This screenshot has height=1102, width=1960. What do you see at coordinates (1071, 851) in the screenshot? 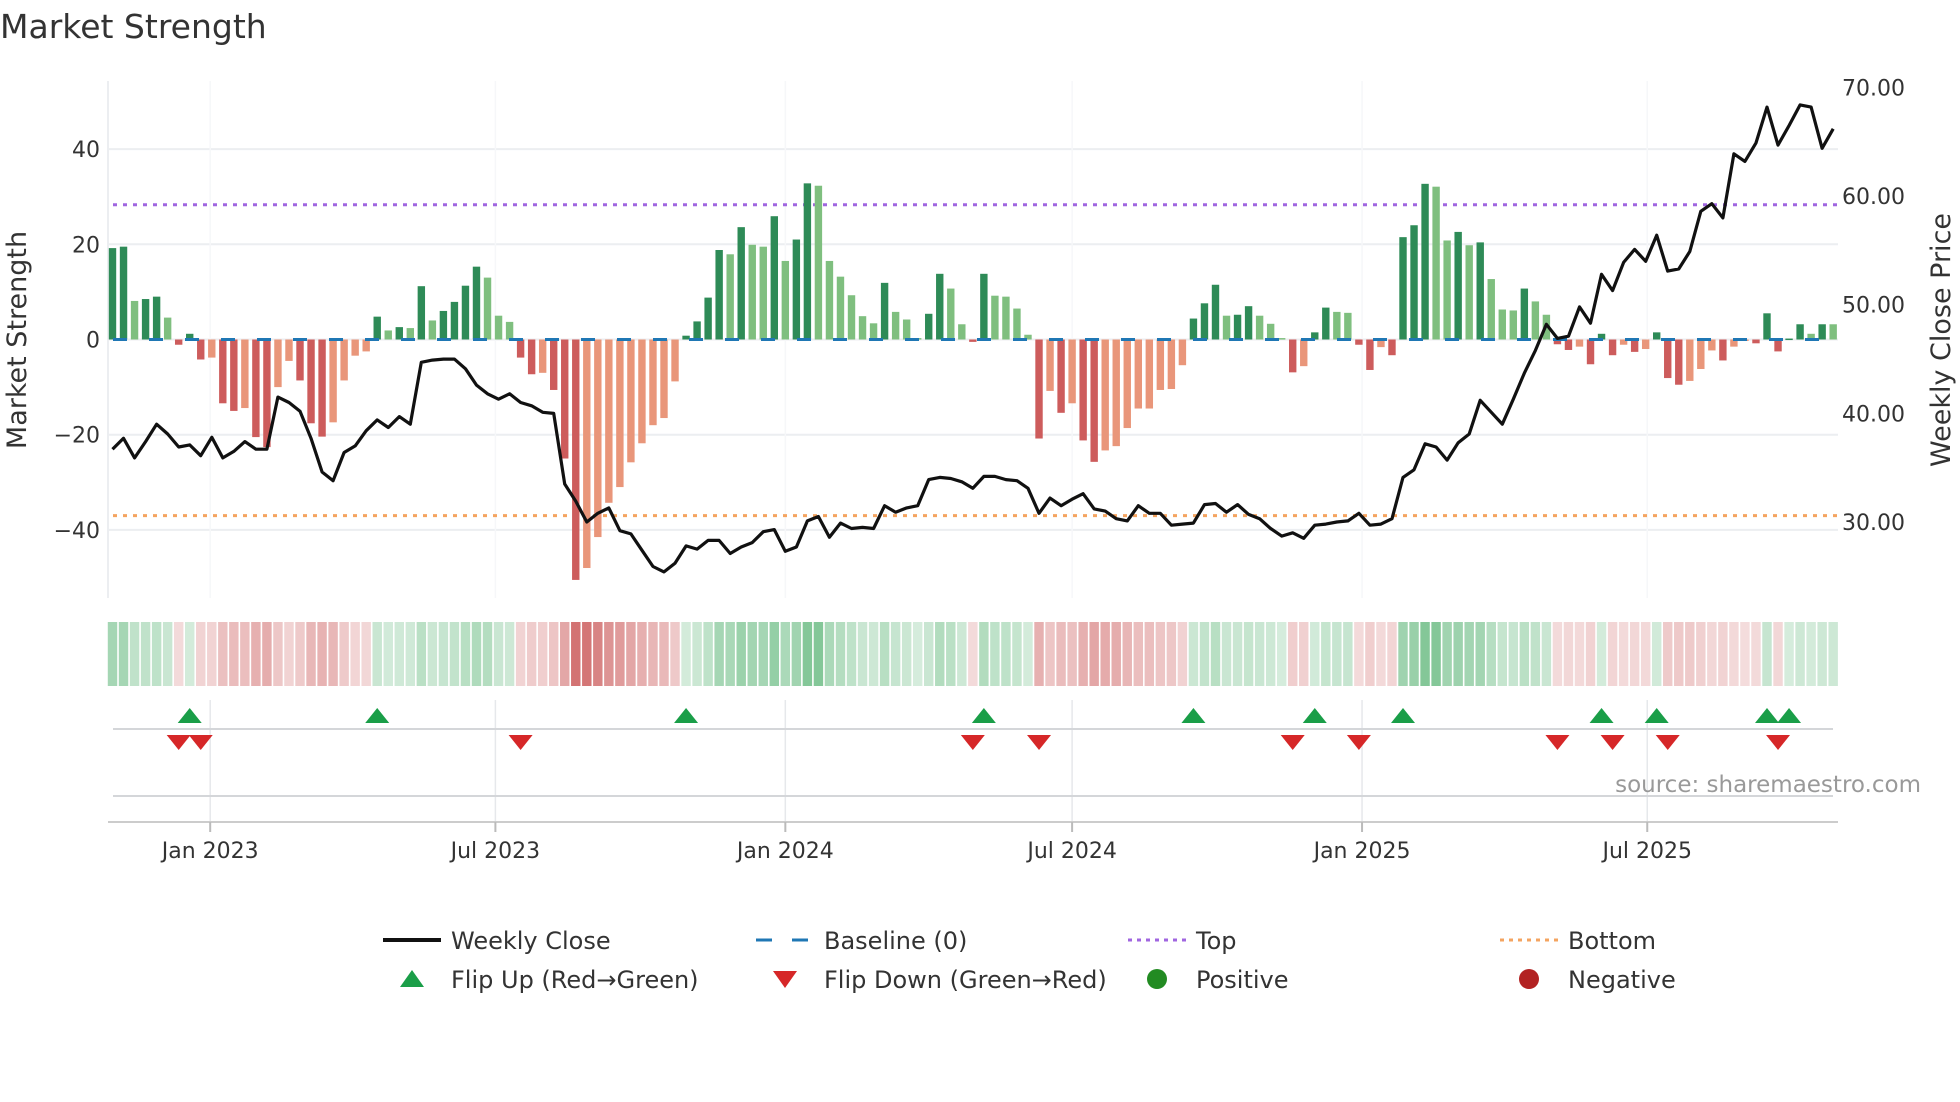
I see `x-tick-label: Jul 2024` at bounding box center [1071, 851].